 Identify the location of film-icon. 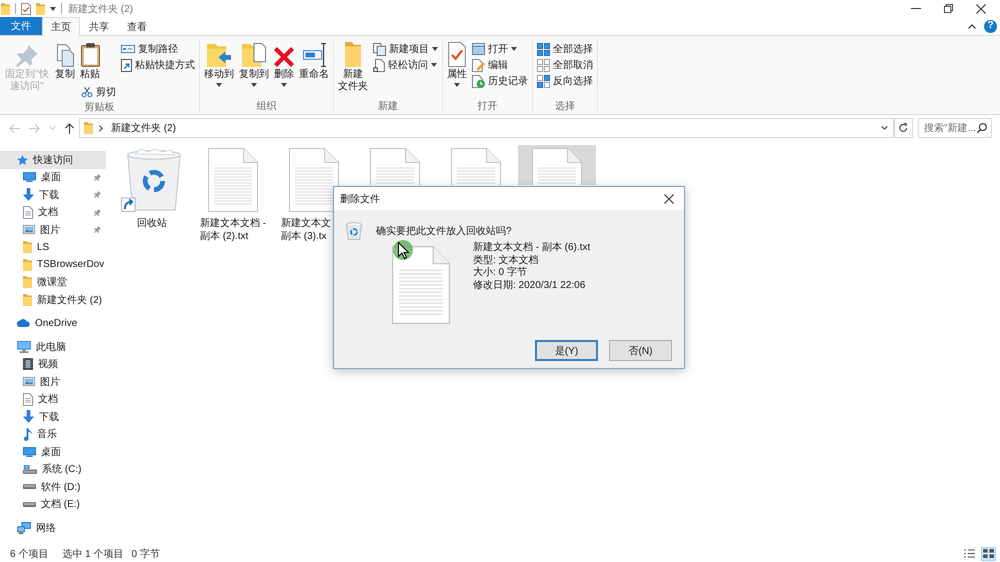
(28, 364).